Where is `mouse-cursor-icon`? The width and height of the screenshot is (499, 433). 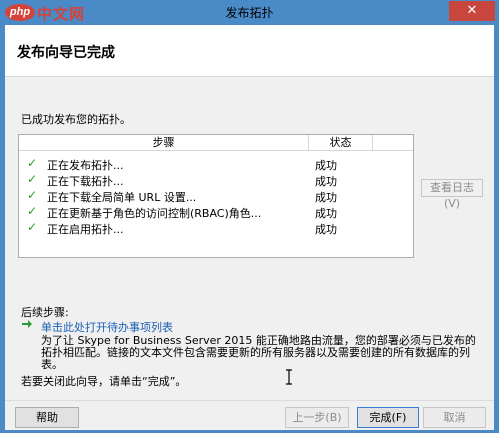 mouse-cursor-icon is located at coordinates (289, 377).